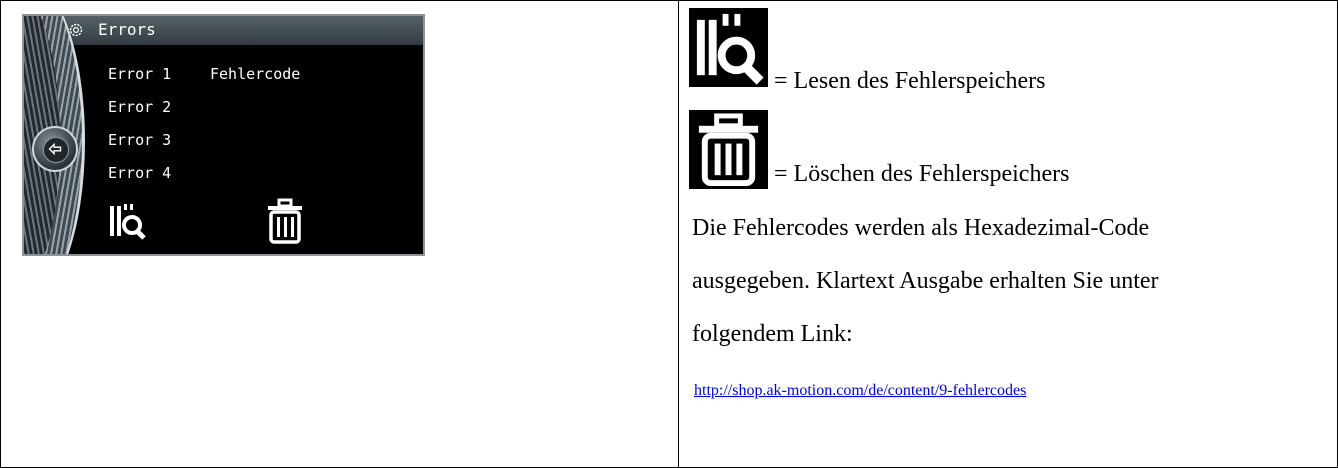  I want to click on screen-title: Errors, so click(127, 29).